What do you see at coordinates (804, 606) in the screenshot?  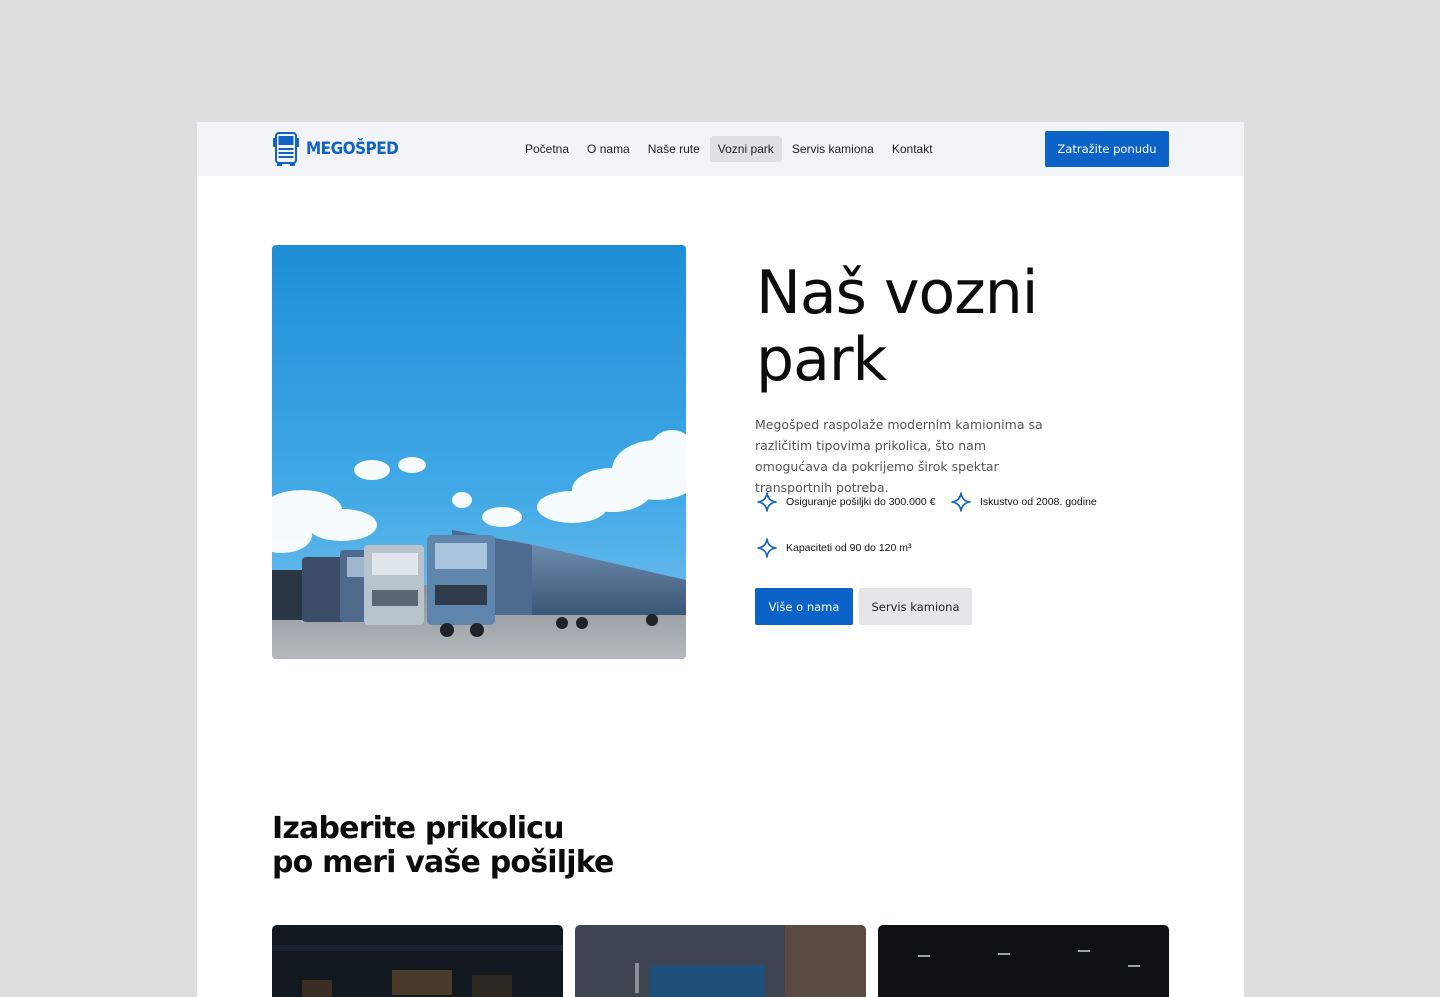 I see `more-about-us-button: Više o nama` at bounding box center [804, 606].